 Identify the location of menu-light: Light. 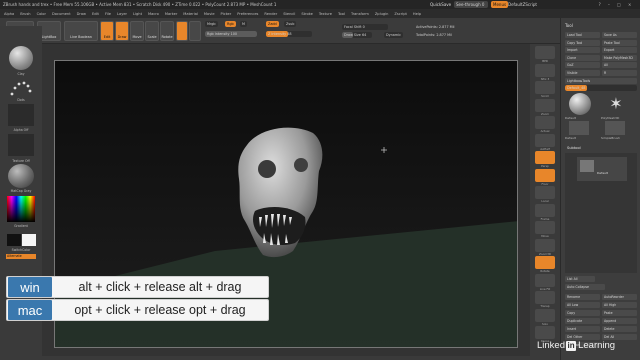
(137, 14).